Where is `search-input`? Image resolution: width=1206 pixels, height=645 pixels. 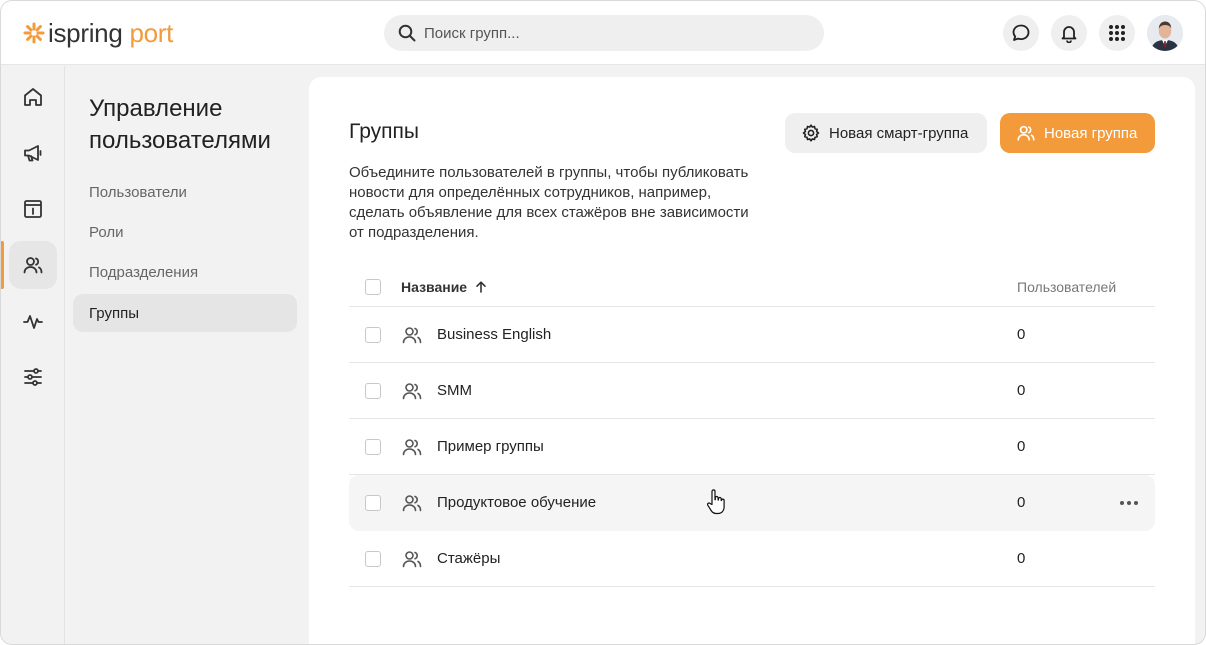
search-input is located at coordinates (614, 33).